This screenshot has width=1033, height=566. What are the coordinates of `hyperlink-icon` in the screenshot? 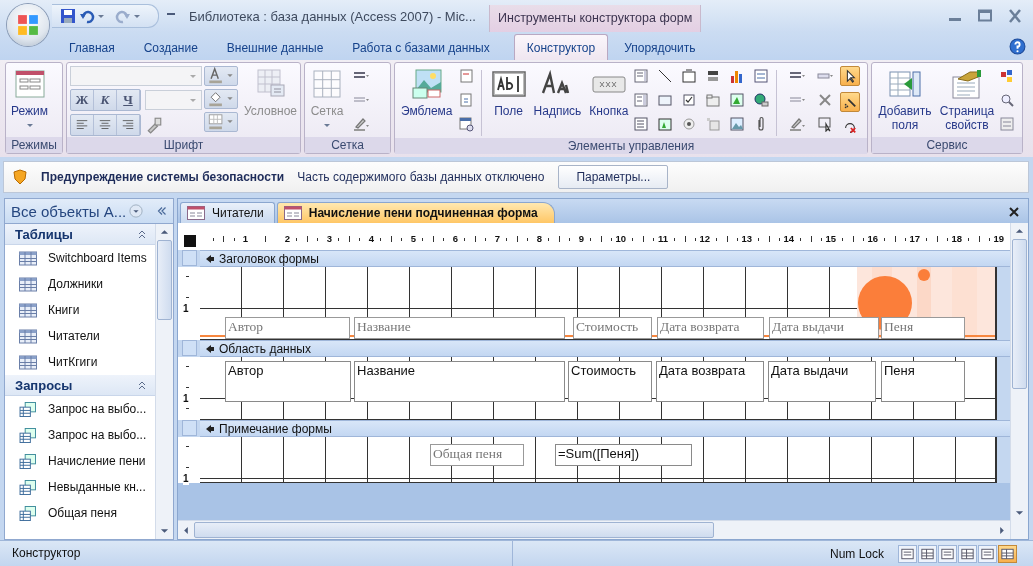 It's located at (761, 100).